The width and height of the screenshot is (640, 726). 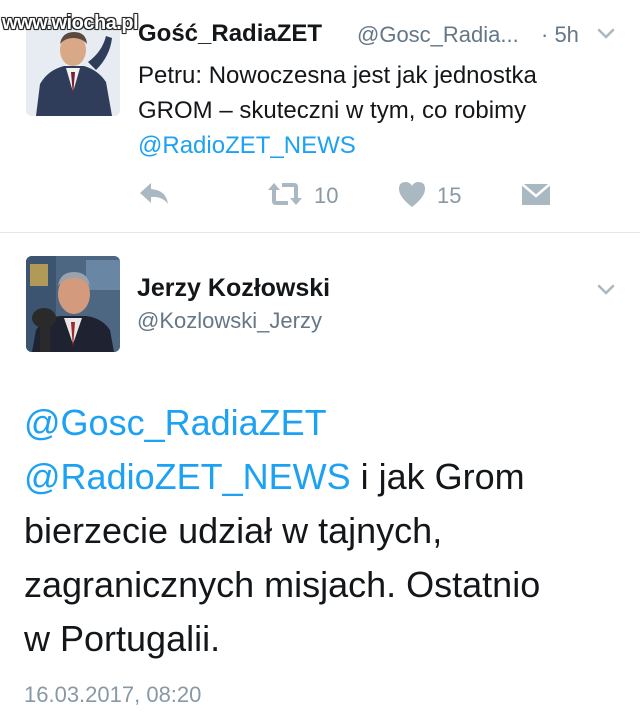 What do you see at coordinates (113, 694) in the screenshot?
I see `tweet-date: 16.03.2017, 08:20` at bounding box center [113, 694].